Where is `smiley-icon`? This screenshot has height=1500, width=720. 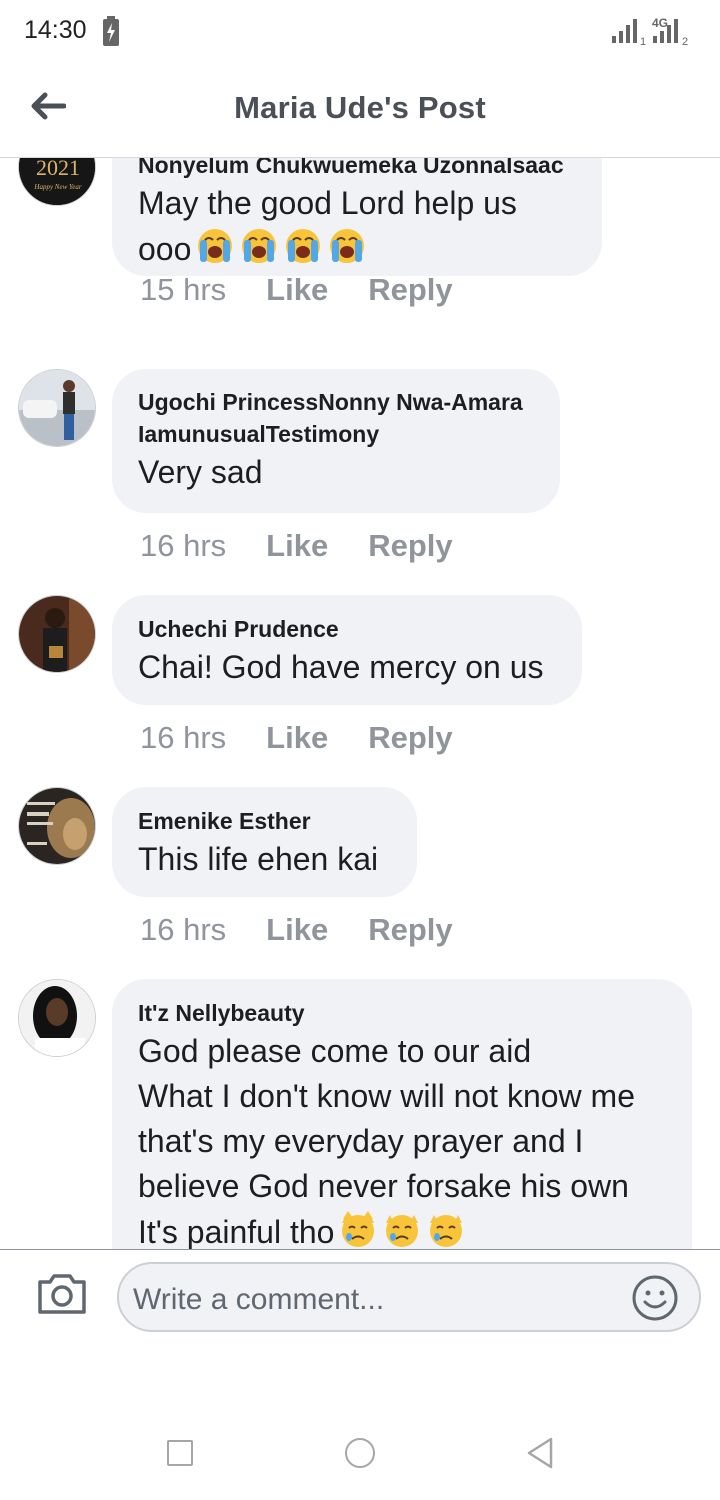 smiley-icon is located at coordinates (655, 1298).